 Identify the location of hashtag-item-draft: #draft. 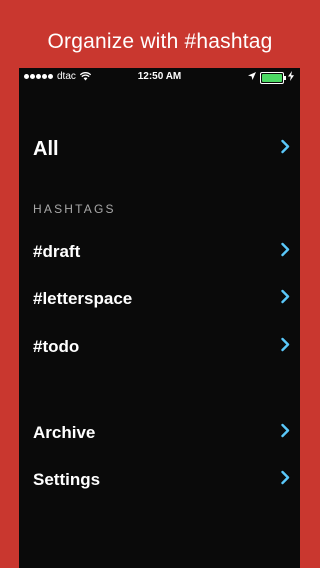
(159, 252).